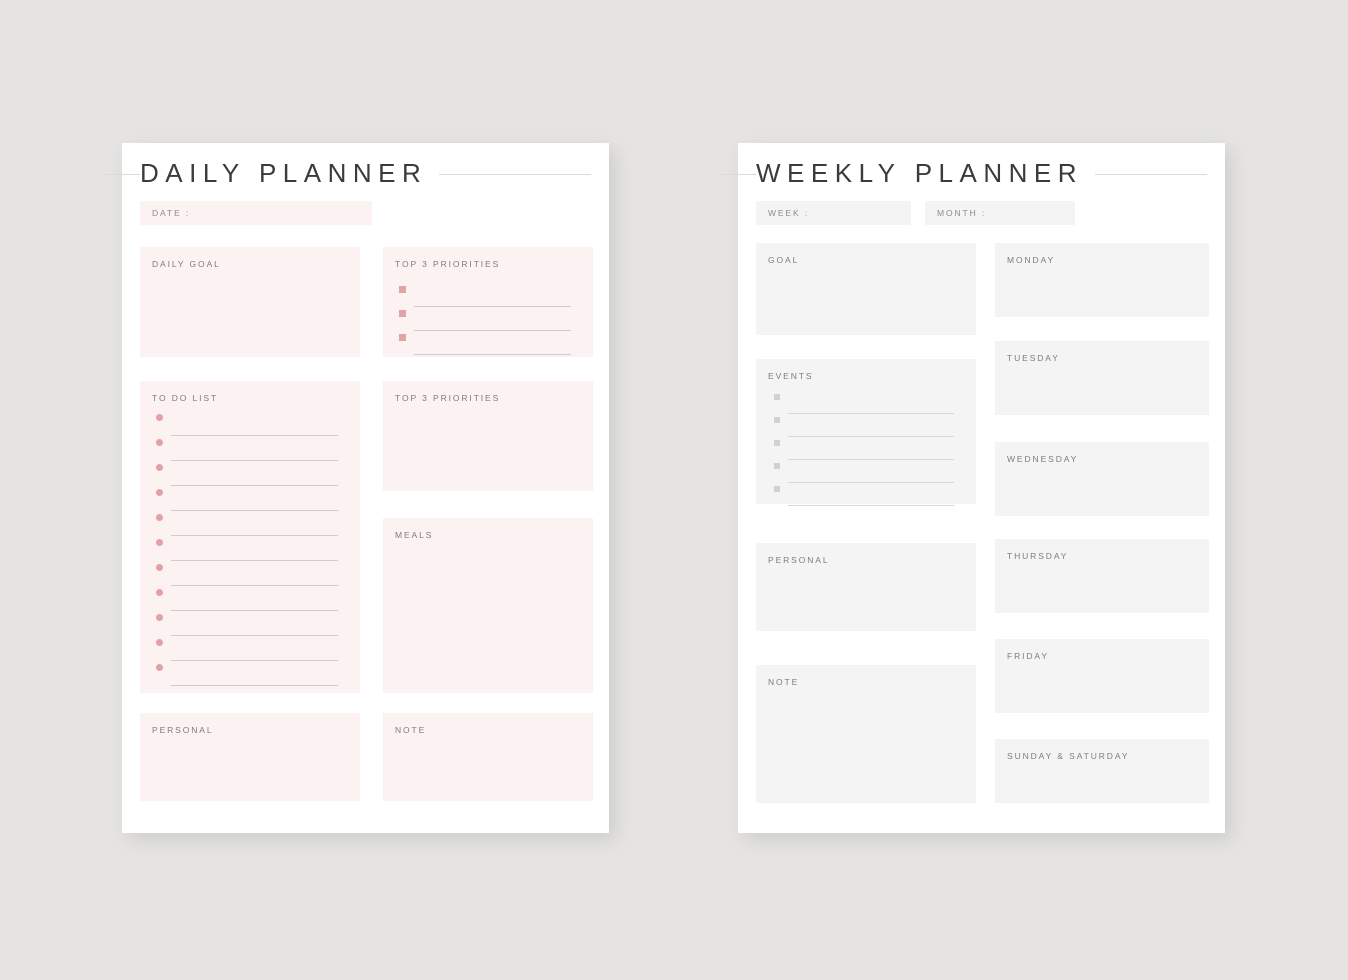 This screenshot has width=1348, height=980. I want to click on weekly-personal-box: PERSONAL, so click(866, 587).